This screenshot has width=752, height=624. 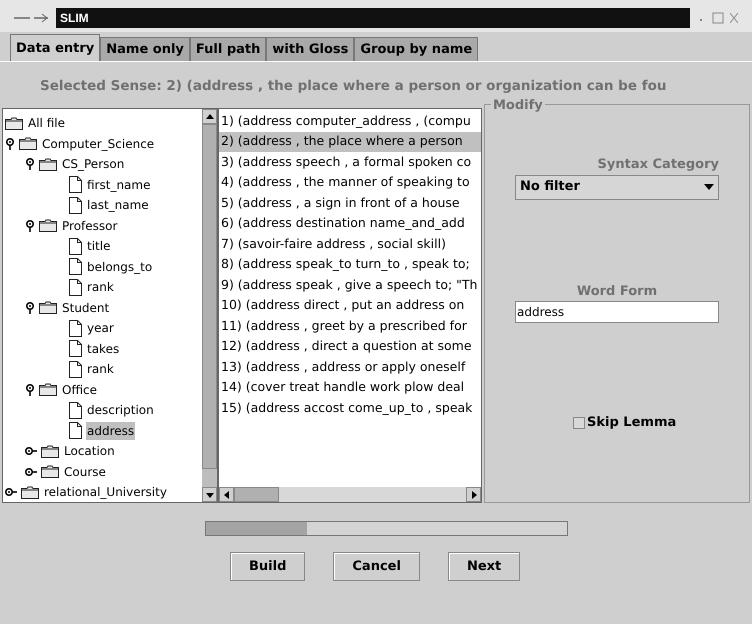 What do you see at coordinates (473, 494) in the screenshot?
I see `scroll-right-button` at bounding box center [473, 494].